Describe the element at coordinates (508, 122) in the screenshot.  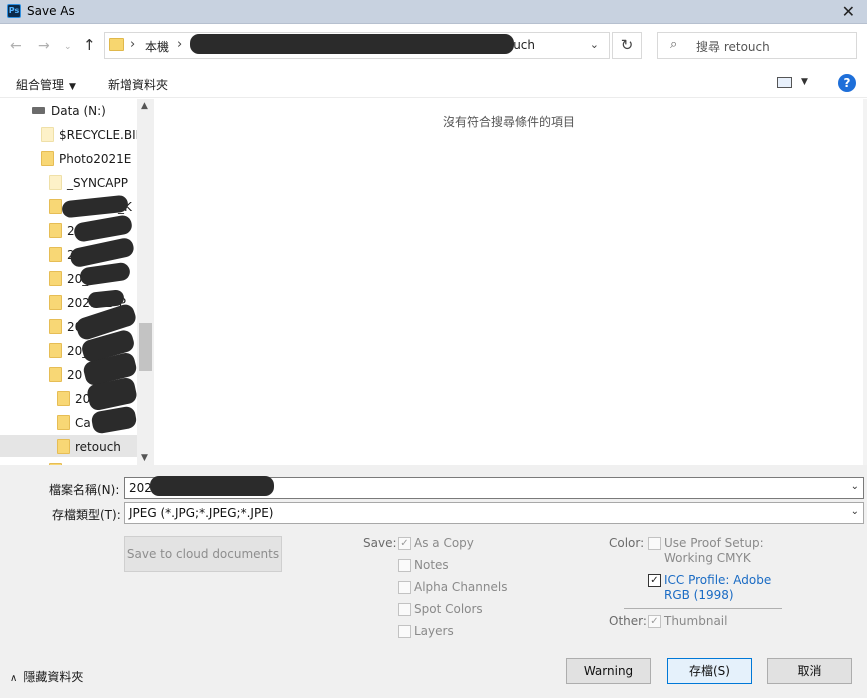
I see `empty-results-message: 沒有符合搜尋條件的項目` at that location.